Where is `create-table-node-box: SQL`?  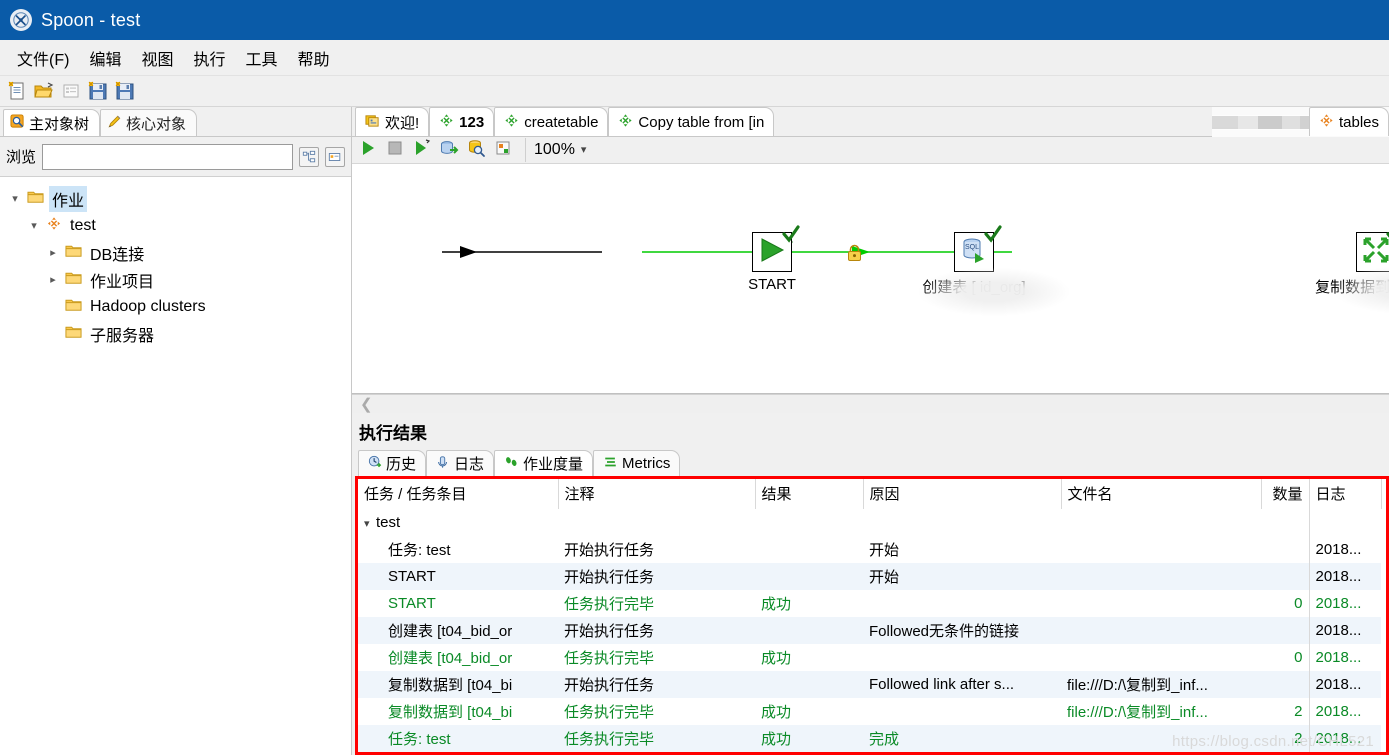
create-table-node-box: SQL is located at coordinates (978, 248).